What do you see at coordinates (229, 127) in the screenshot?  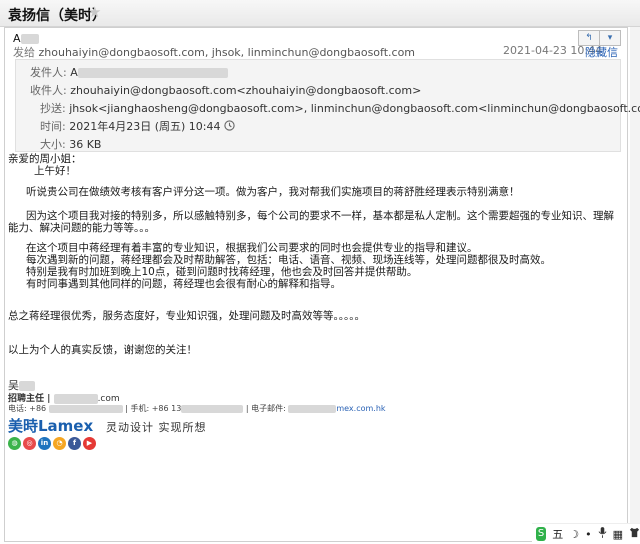 I see `clock-icon` at bounding box center [229, 127].